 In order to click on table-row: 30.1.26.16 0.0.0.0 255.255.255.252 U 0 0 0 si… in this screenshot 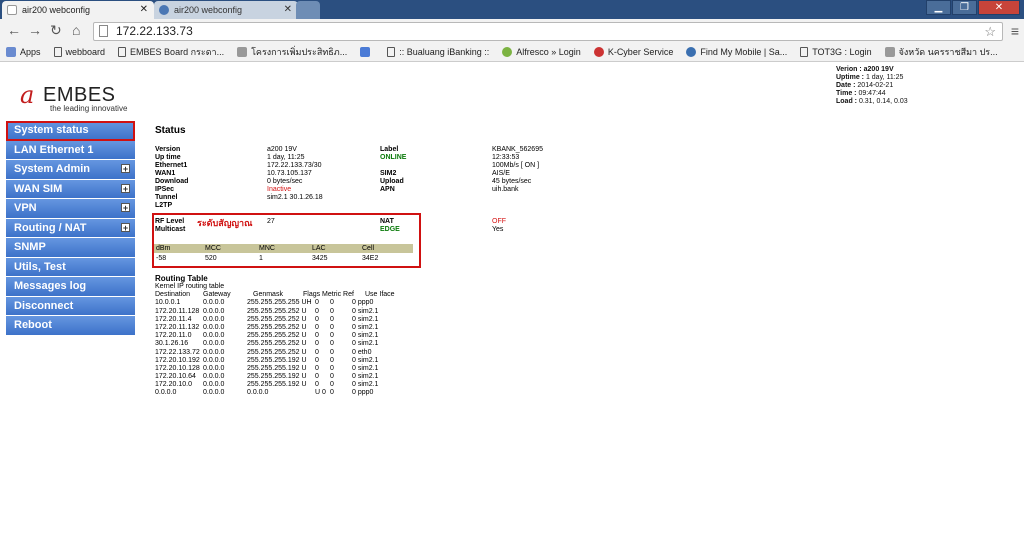, I will do `click(266, 344)`.